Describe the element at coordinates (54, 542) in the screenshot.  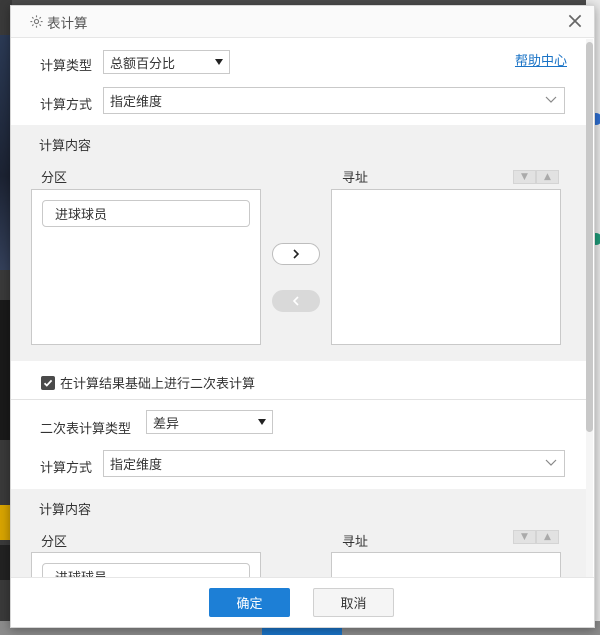
I see `secondary-partition-label: 分区` at that location.